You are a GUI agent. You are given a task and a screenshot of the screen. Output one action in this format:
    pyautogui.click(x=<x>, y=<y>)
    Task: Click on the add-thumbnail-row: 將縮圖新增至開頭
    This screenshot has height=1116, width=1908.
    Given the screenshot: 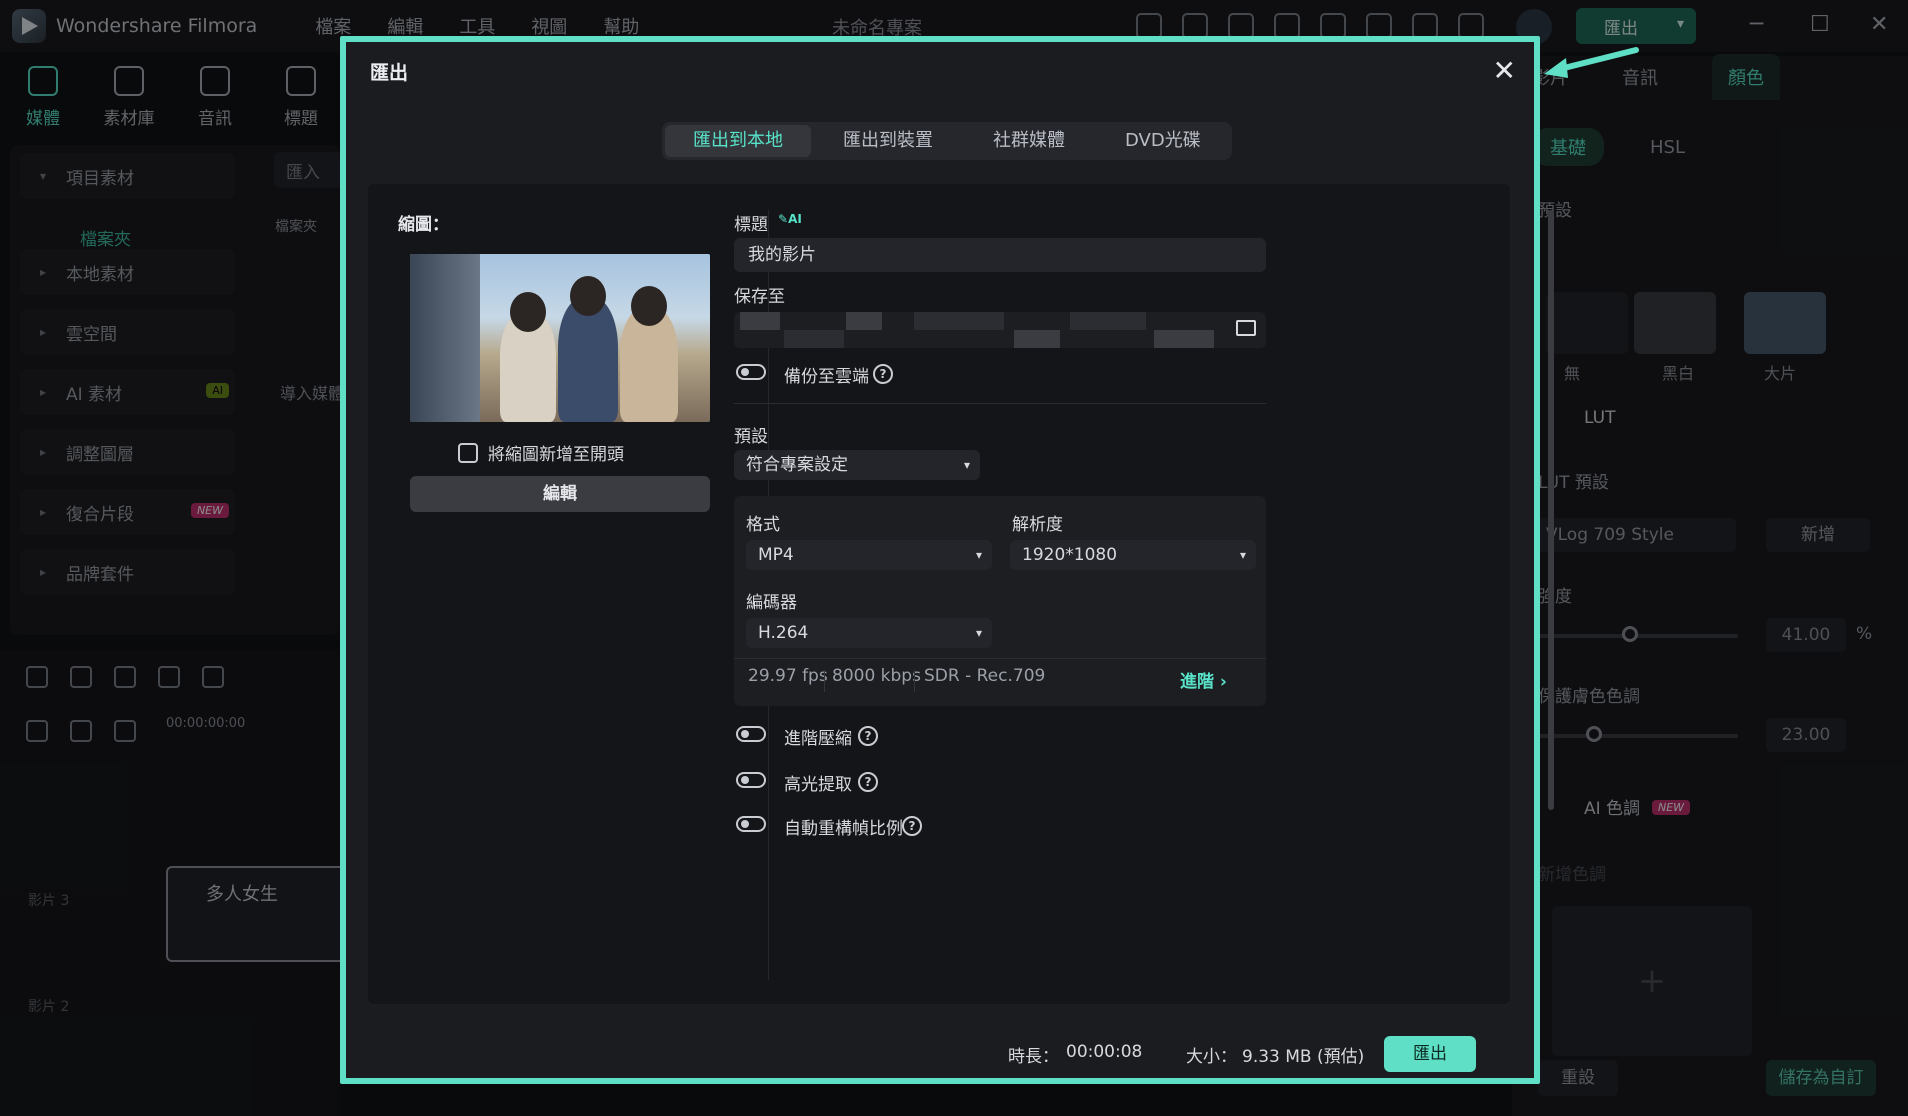 What is the action you would take?
    pyautogui.click(x=541, y=452)
    